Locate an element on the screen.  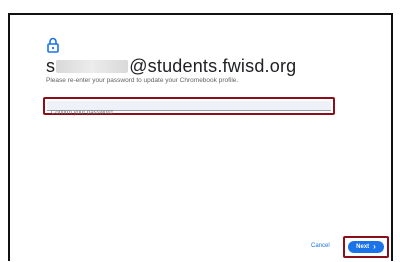
password-highlight-box is located at coordinates (189, 107).